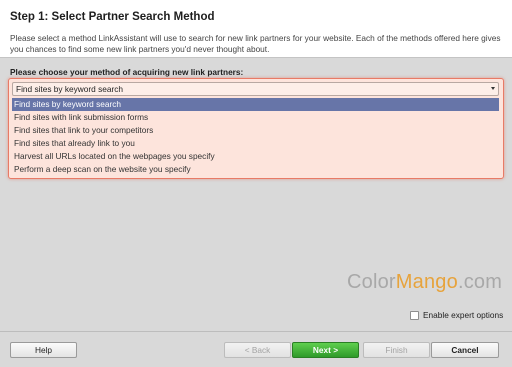 This screenshot has width=512, height=367. What do you see at coordinates (396, 350) in the screenshot?
I see `finish-button: Finish` at bounding box center [396, 350].